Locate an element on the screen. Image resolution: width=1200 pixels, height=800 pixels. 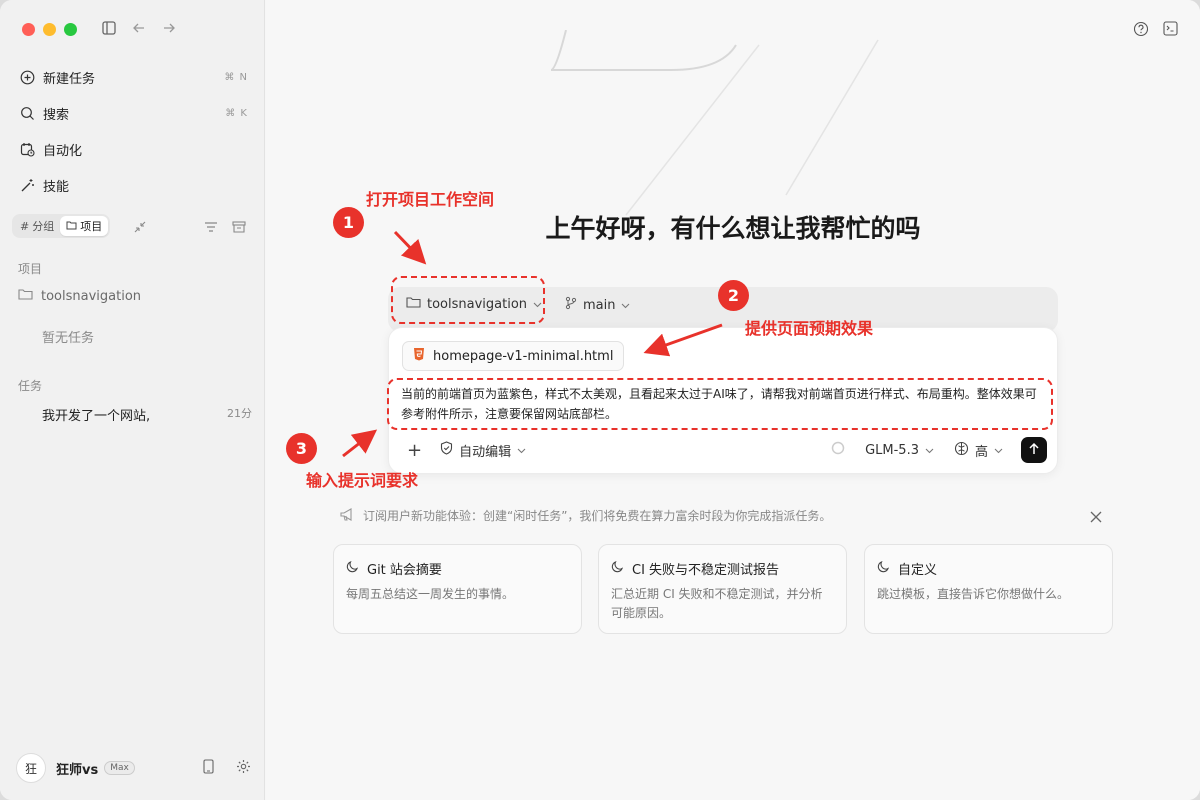
annotation-box-prompt is located at coordinates (720, 404).